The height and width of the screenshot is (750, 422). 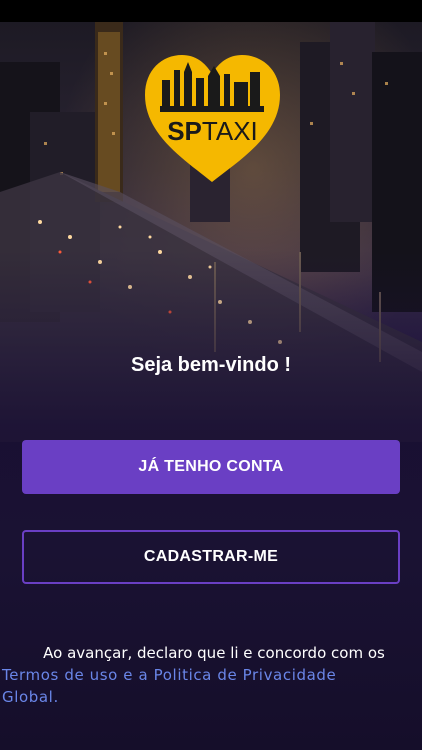 I want to click on terms-privacy-link-continued: Global., so click(x=211, y=697).